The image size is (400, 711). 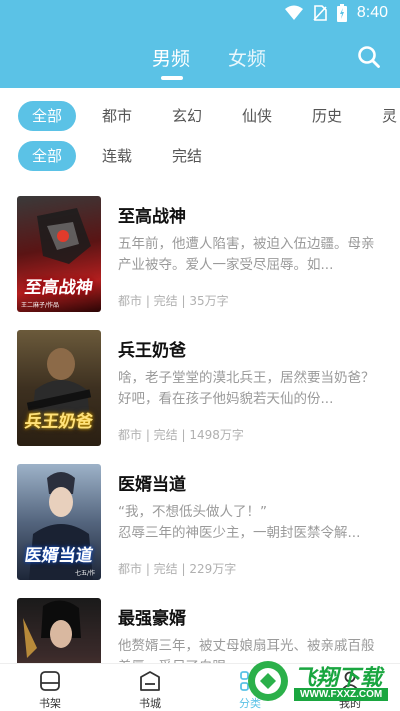 What do you see at coordinates (59, 254) in the screenshot?
I see `book-cover: 至高战神 王二麻子/作品` at bounding box center [59, 254].